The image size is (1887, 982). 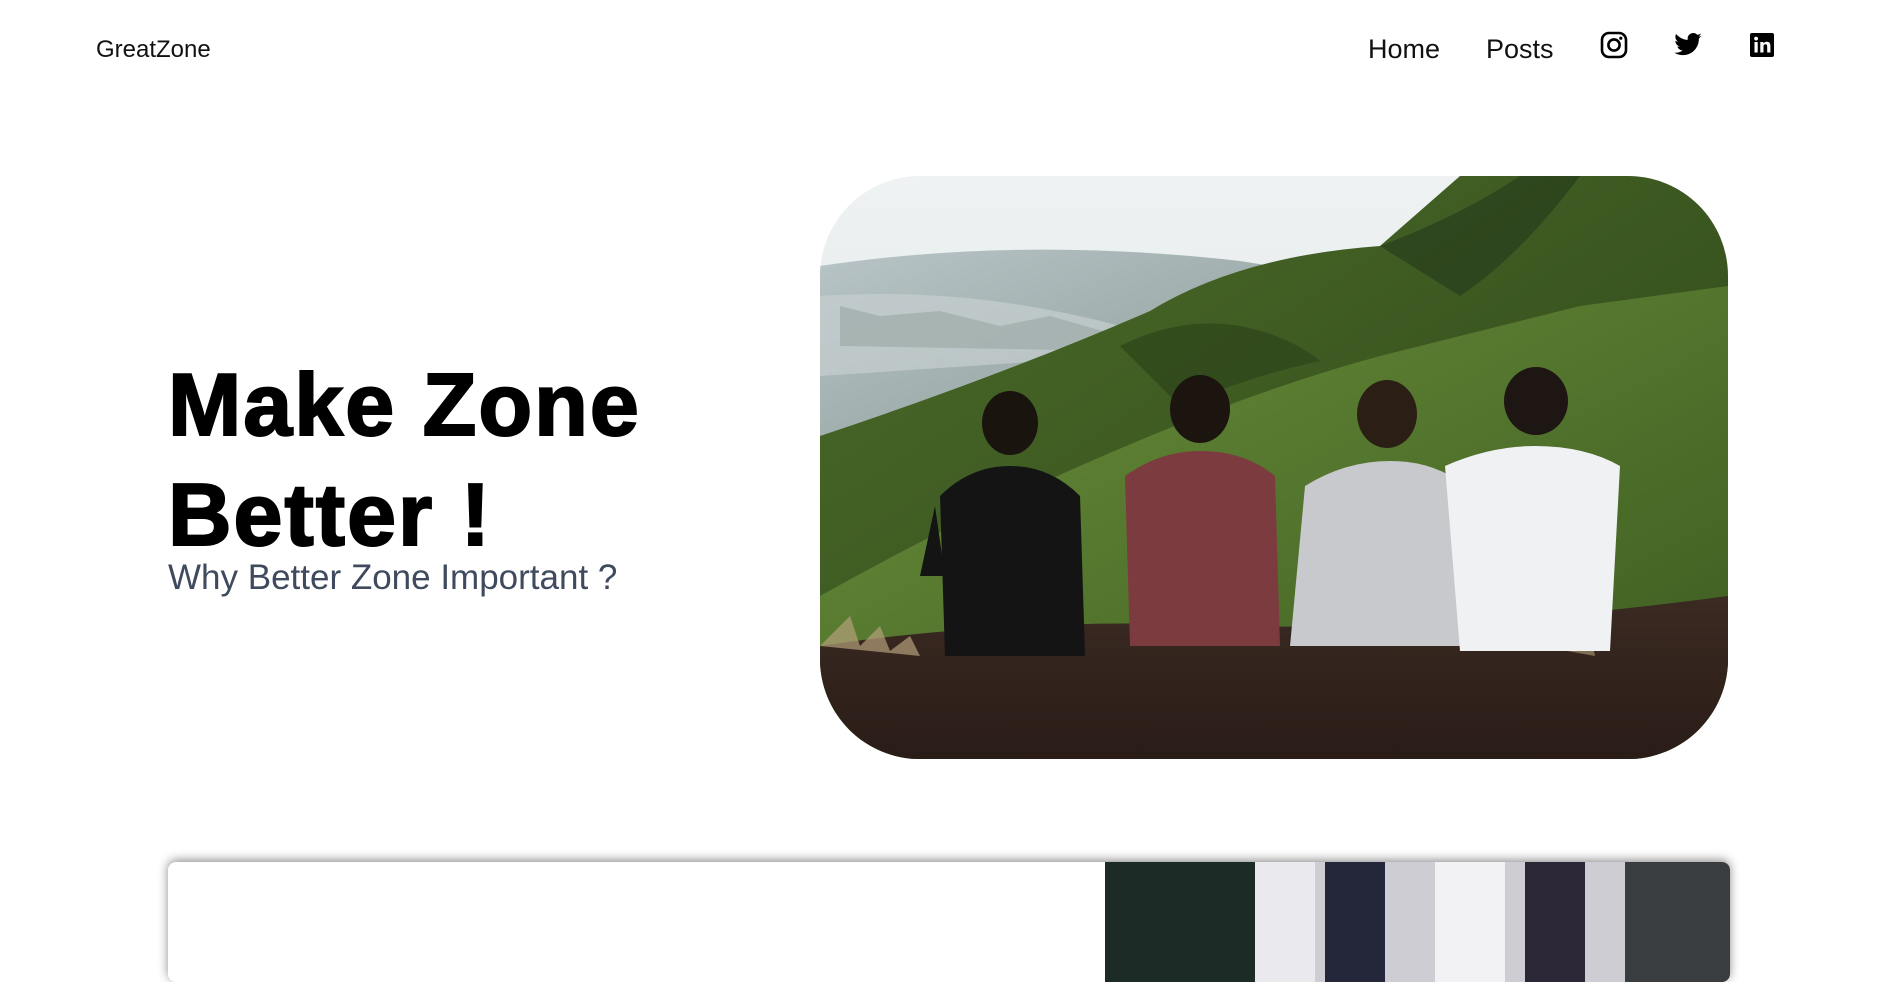 I want to click on hero-title: Make Zone Better !, so click(x=404, y=460).